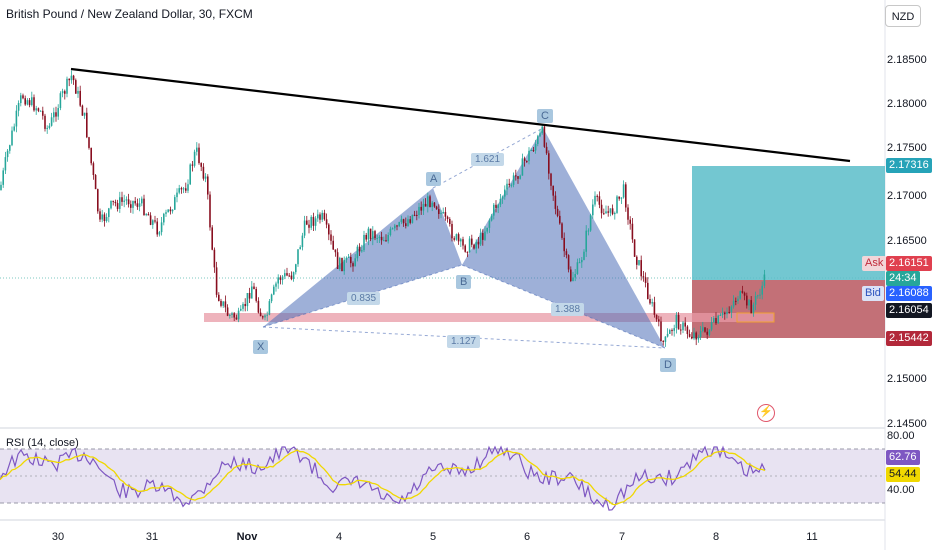  Describe the element at coordinates (901, 490) in the screenshot. I see `rsi-axis-label: 40.00` at that location.